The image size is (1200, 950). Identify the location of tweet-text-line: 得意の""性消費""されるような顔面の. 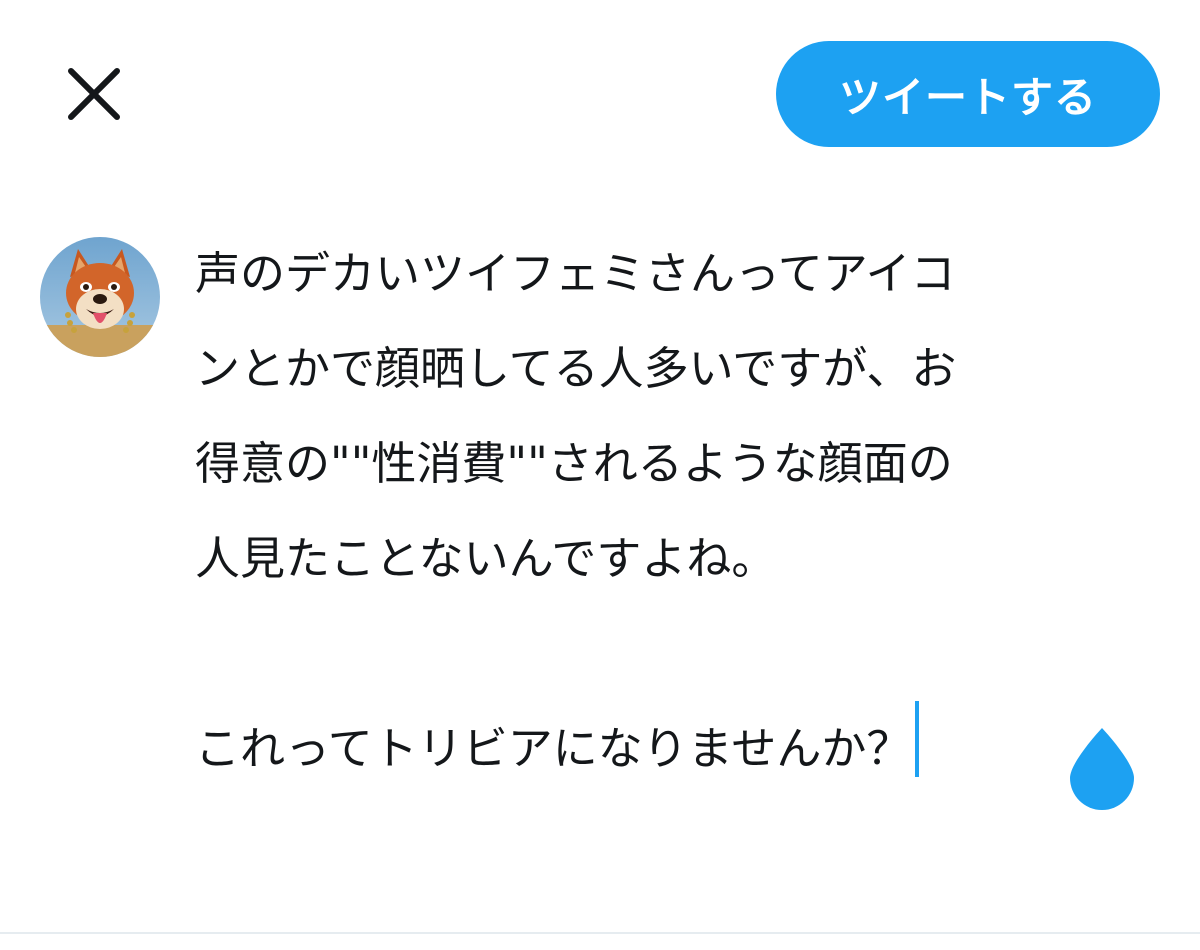
(574, 463).